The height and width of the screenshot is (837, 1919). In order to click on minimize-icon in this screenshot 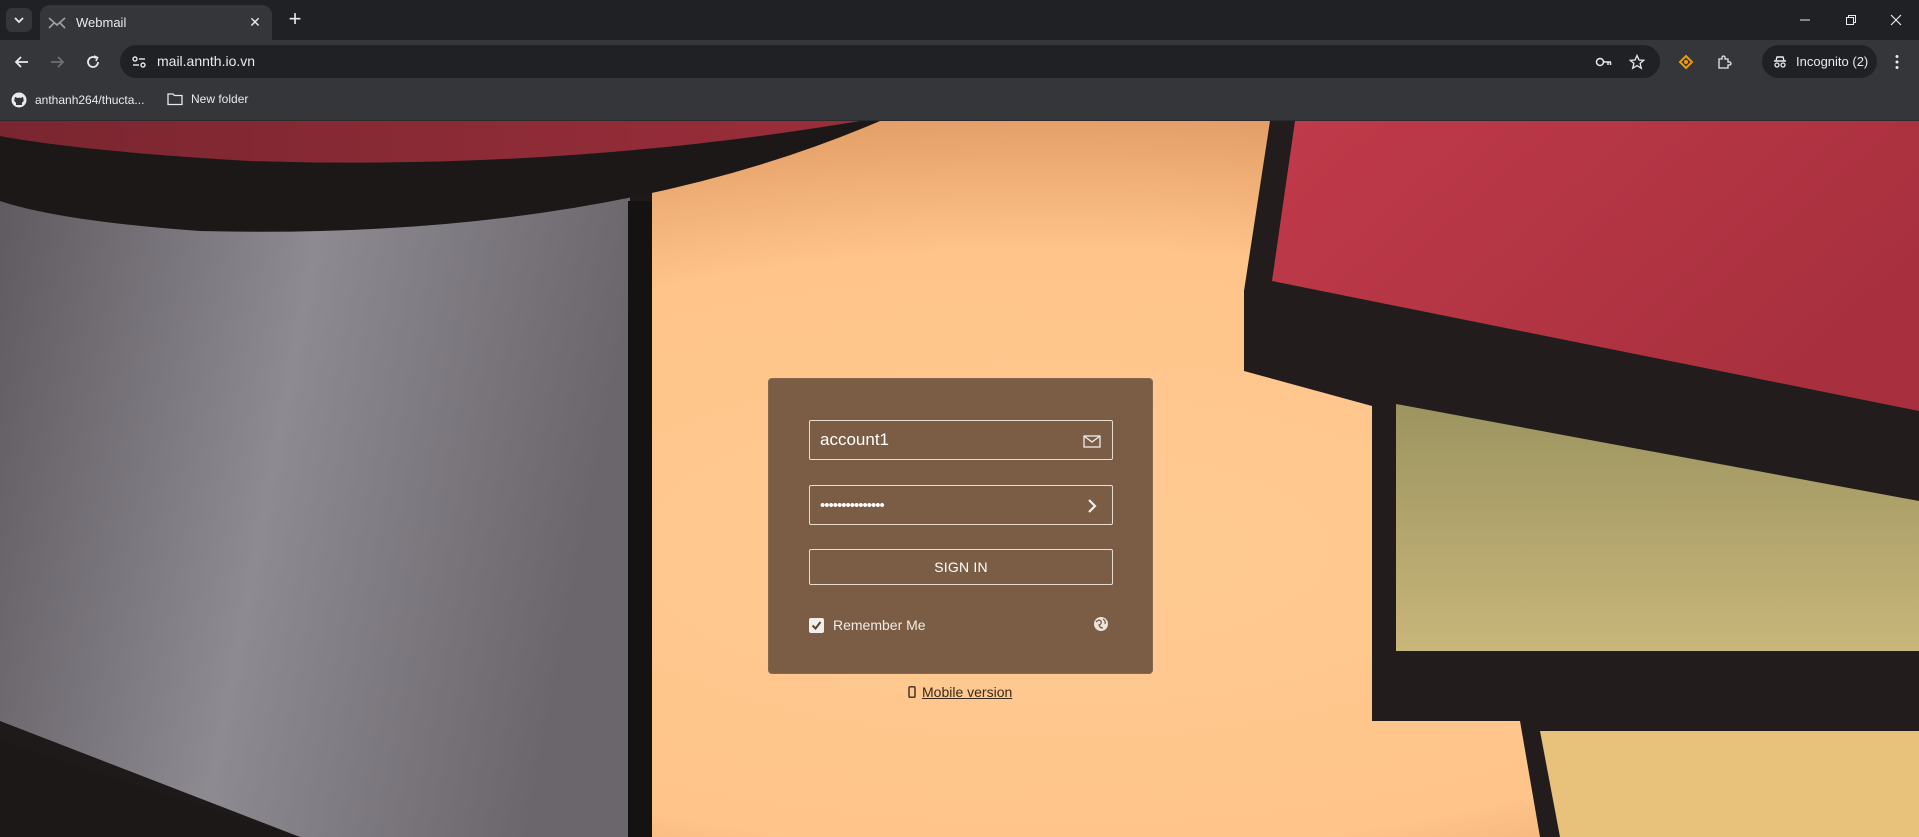, I will do `click(1805, 20)`.